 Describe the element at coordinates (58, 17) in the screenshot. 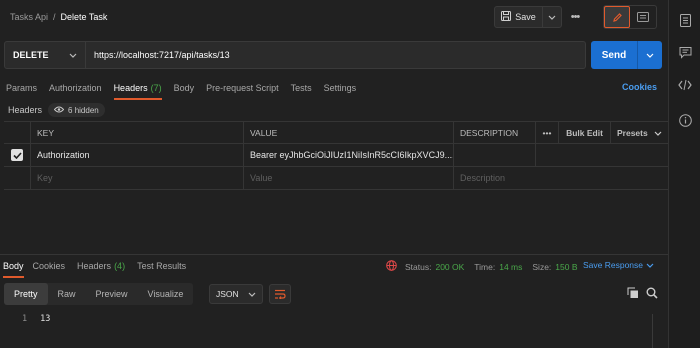

I see `breadcrumb: Tasks Api / Delete Task` at that location.